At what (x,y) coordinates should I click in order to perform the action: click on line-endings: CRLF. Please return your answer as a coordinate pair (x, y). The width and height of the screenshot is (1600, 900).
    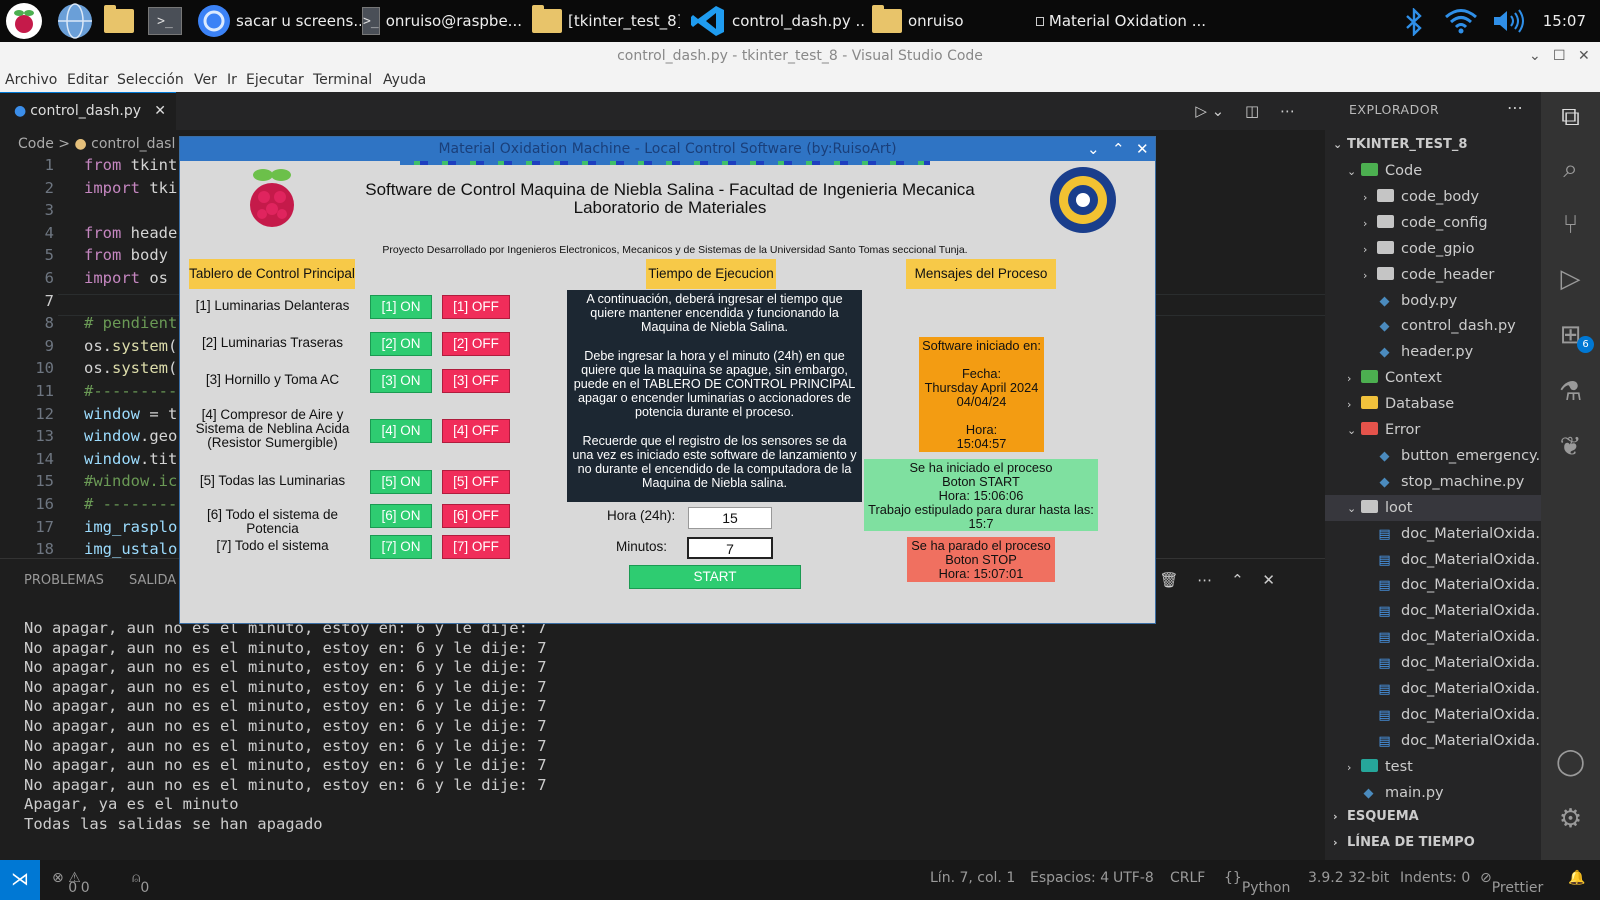
    Looking at the image, I should click on (1187, 878).